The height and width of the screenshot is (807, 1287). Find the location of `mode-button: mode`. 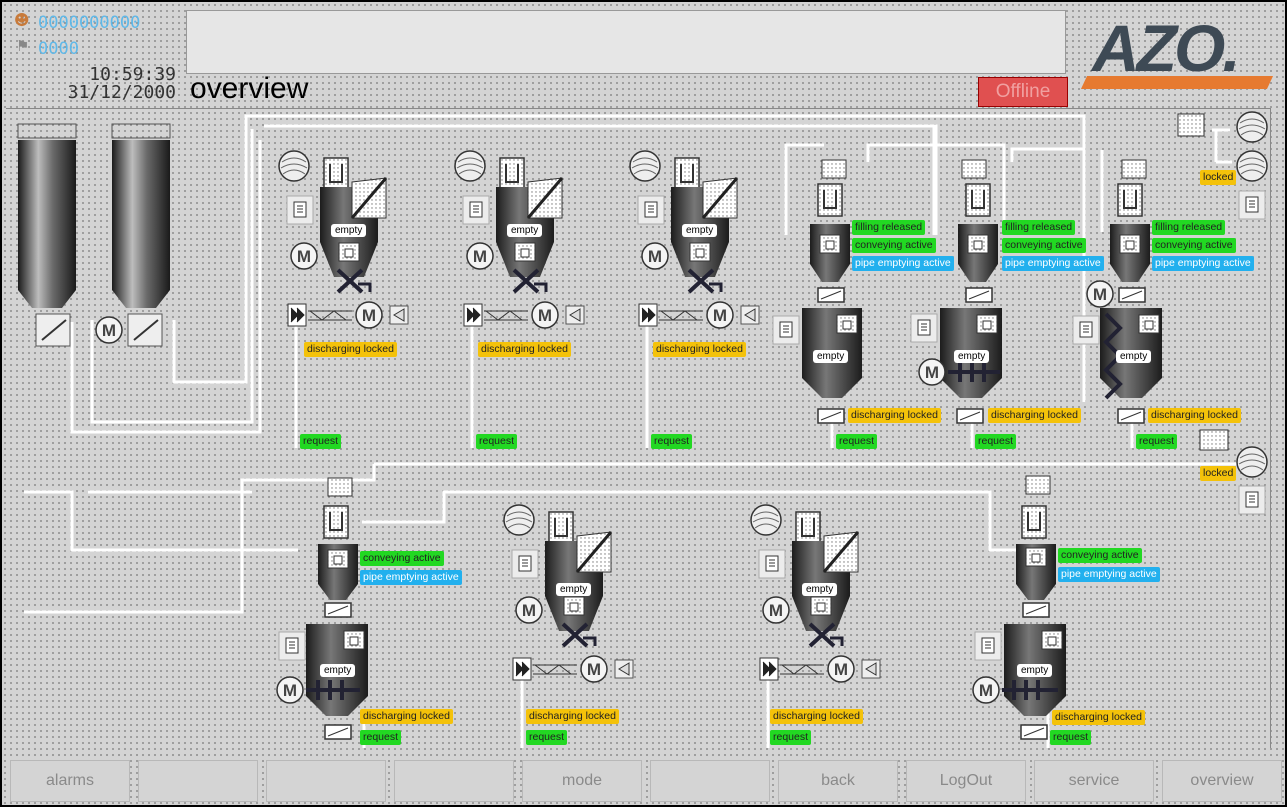

mode-button: mode is located at coordinates (582, 781).